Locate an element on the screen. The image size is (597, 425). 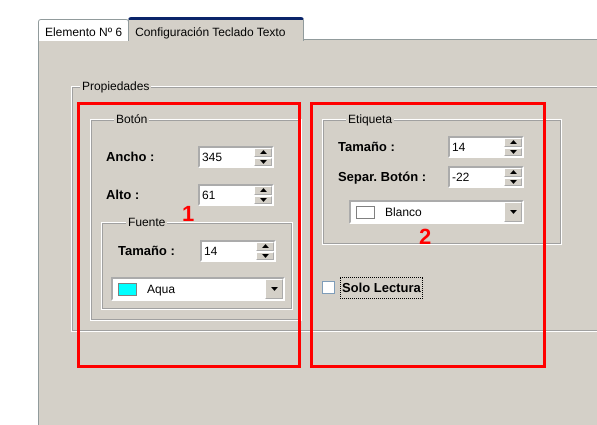
group-title: Botón is located at coordinates (132, 119).